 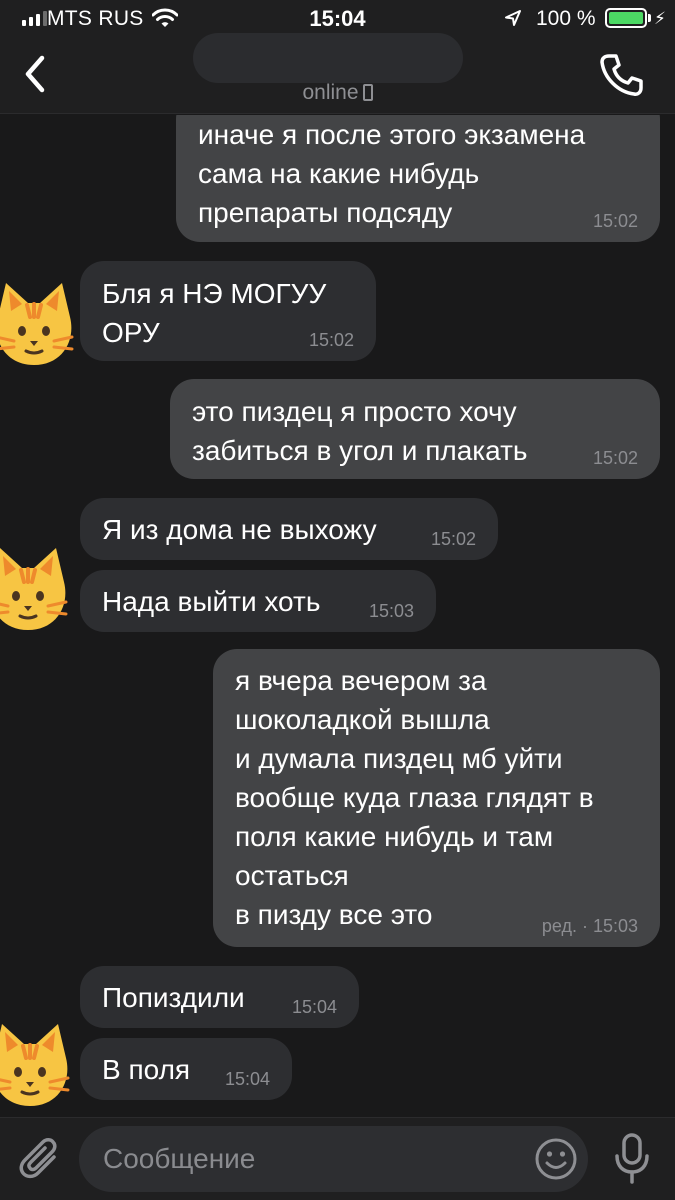 I want to click on call-button, so click(x=621, y=75).